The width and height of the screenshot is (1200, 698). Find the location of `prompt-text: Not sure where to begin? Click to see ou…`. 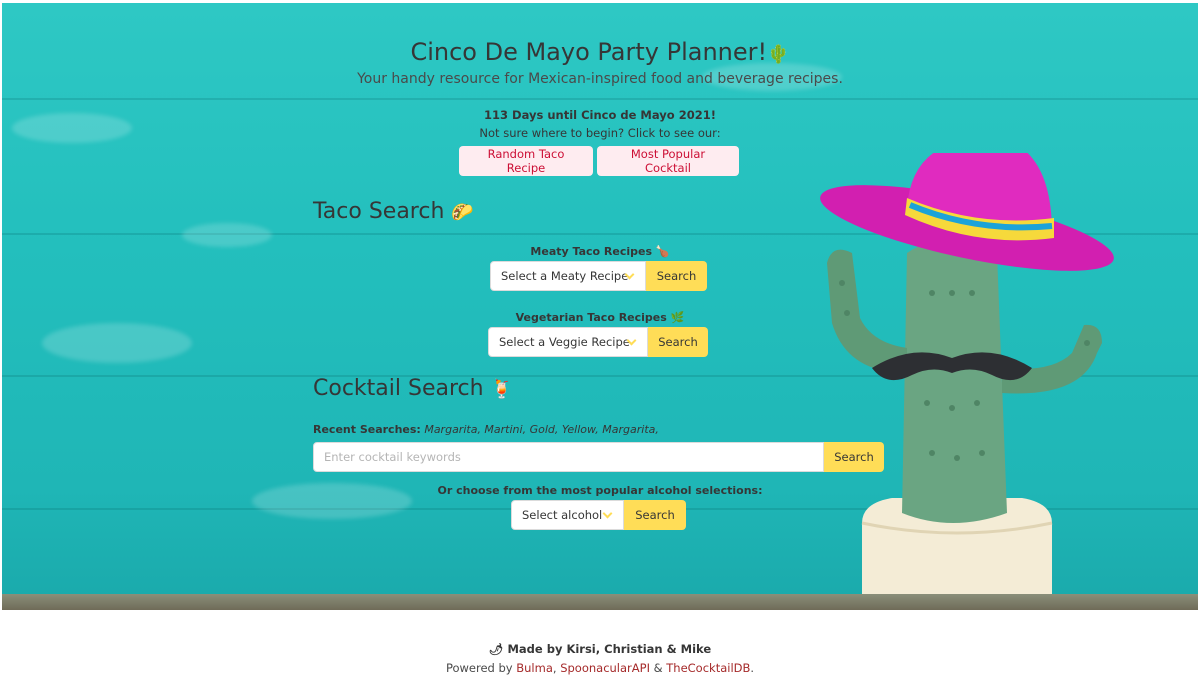

prompt-text: Not sure where to begin? Click to see ou… is located at coordinates (600, 133).